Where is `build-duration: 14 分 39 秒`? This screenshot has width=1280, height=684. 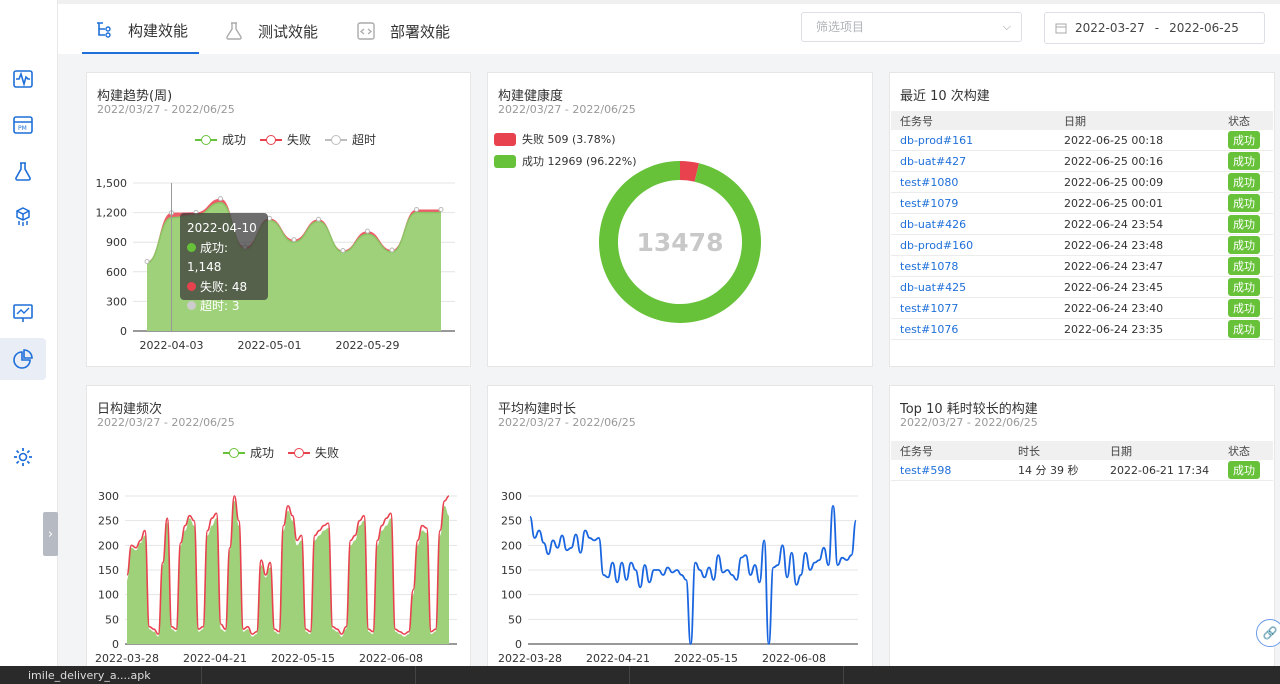 build-duration: 14 分 39 秒 is located at coordinates (1048, 470).